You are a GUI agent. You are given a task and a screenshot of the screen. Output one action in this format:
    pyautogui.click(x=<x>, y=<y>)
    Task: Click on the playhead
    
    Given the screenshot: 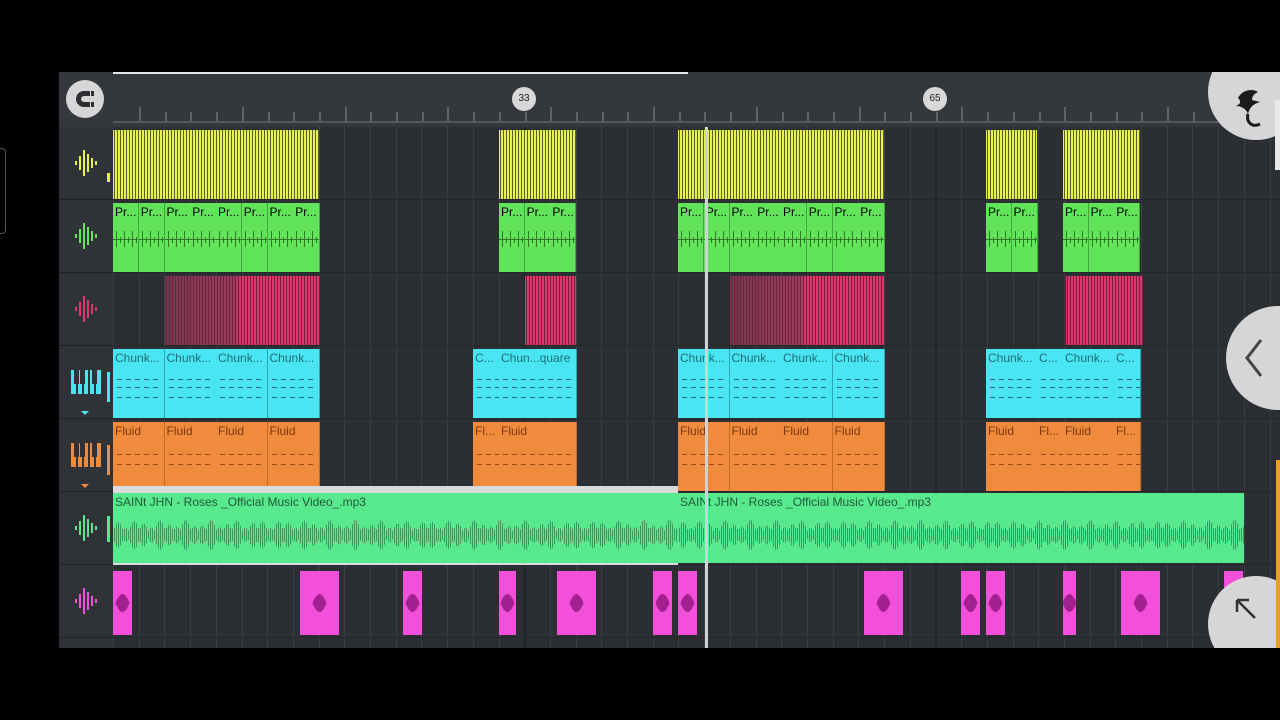 What is the action you would take?
    pyautogui.click(x=706, y=387)
    